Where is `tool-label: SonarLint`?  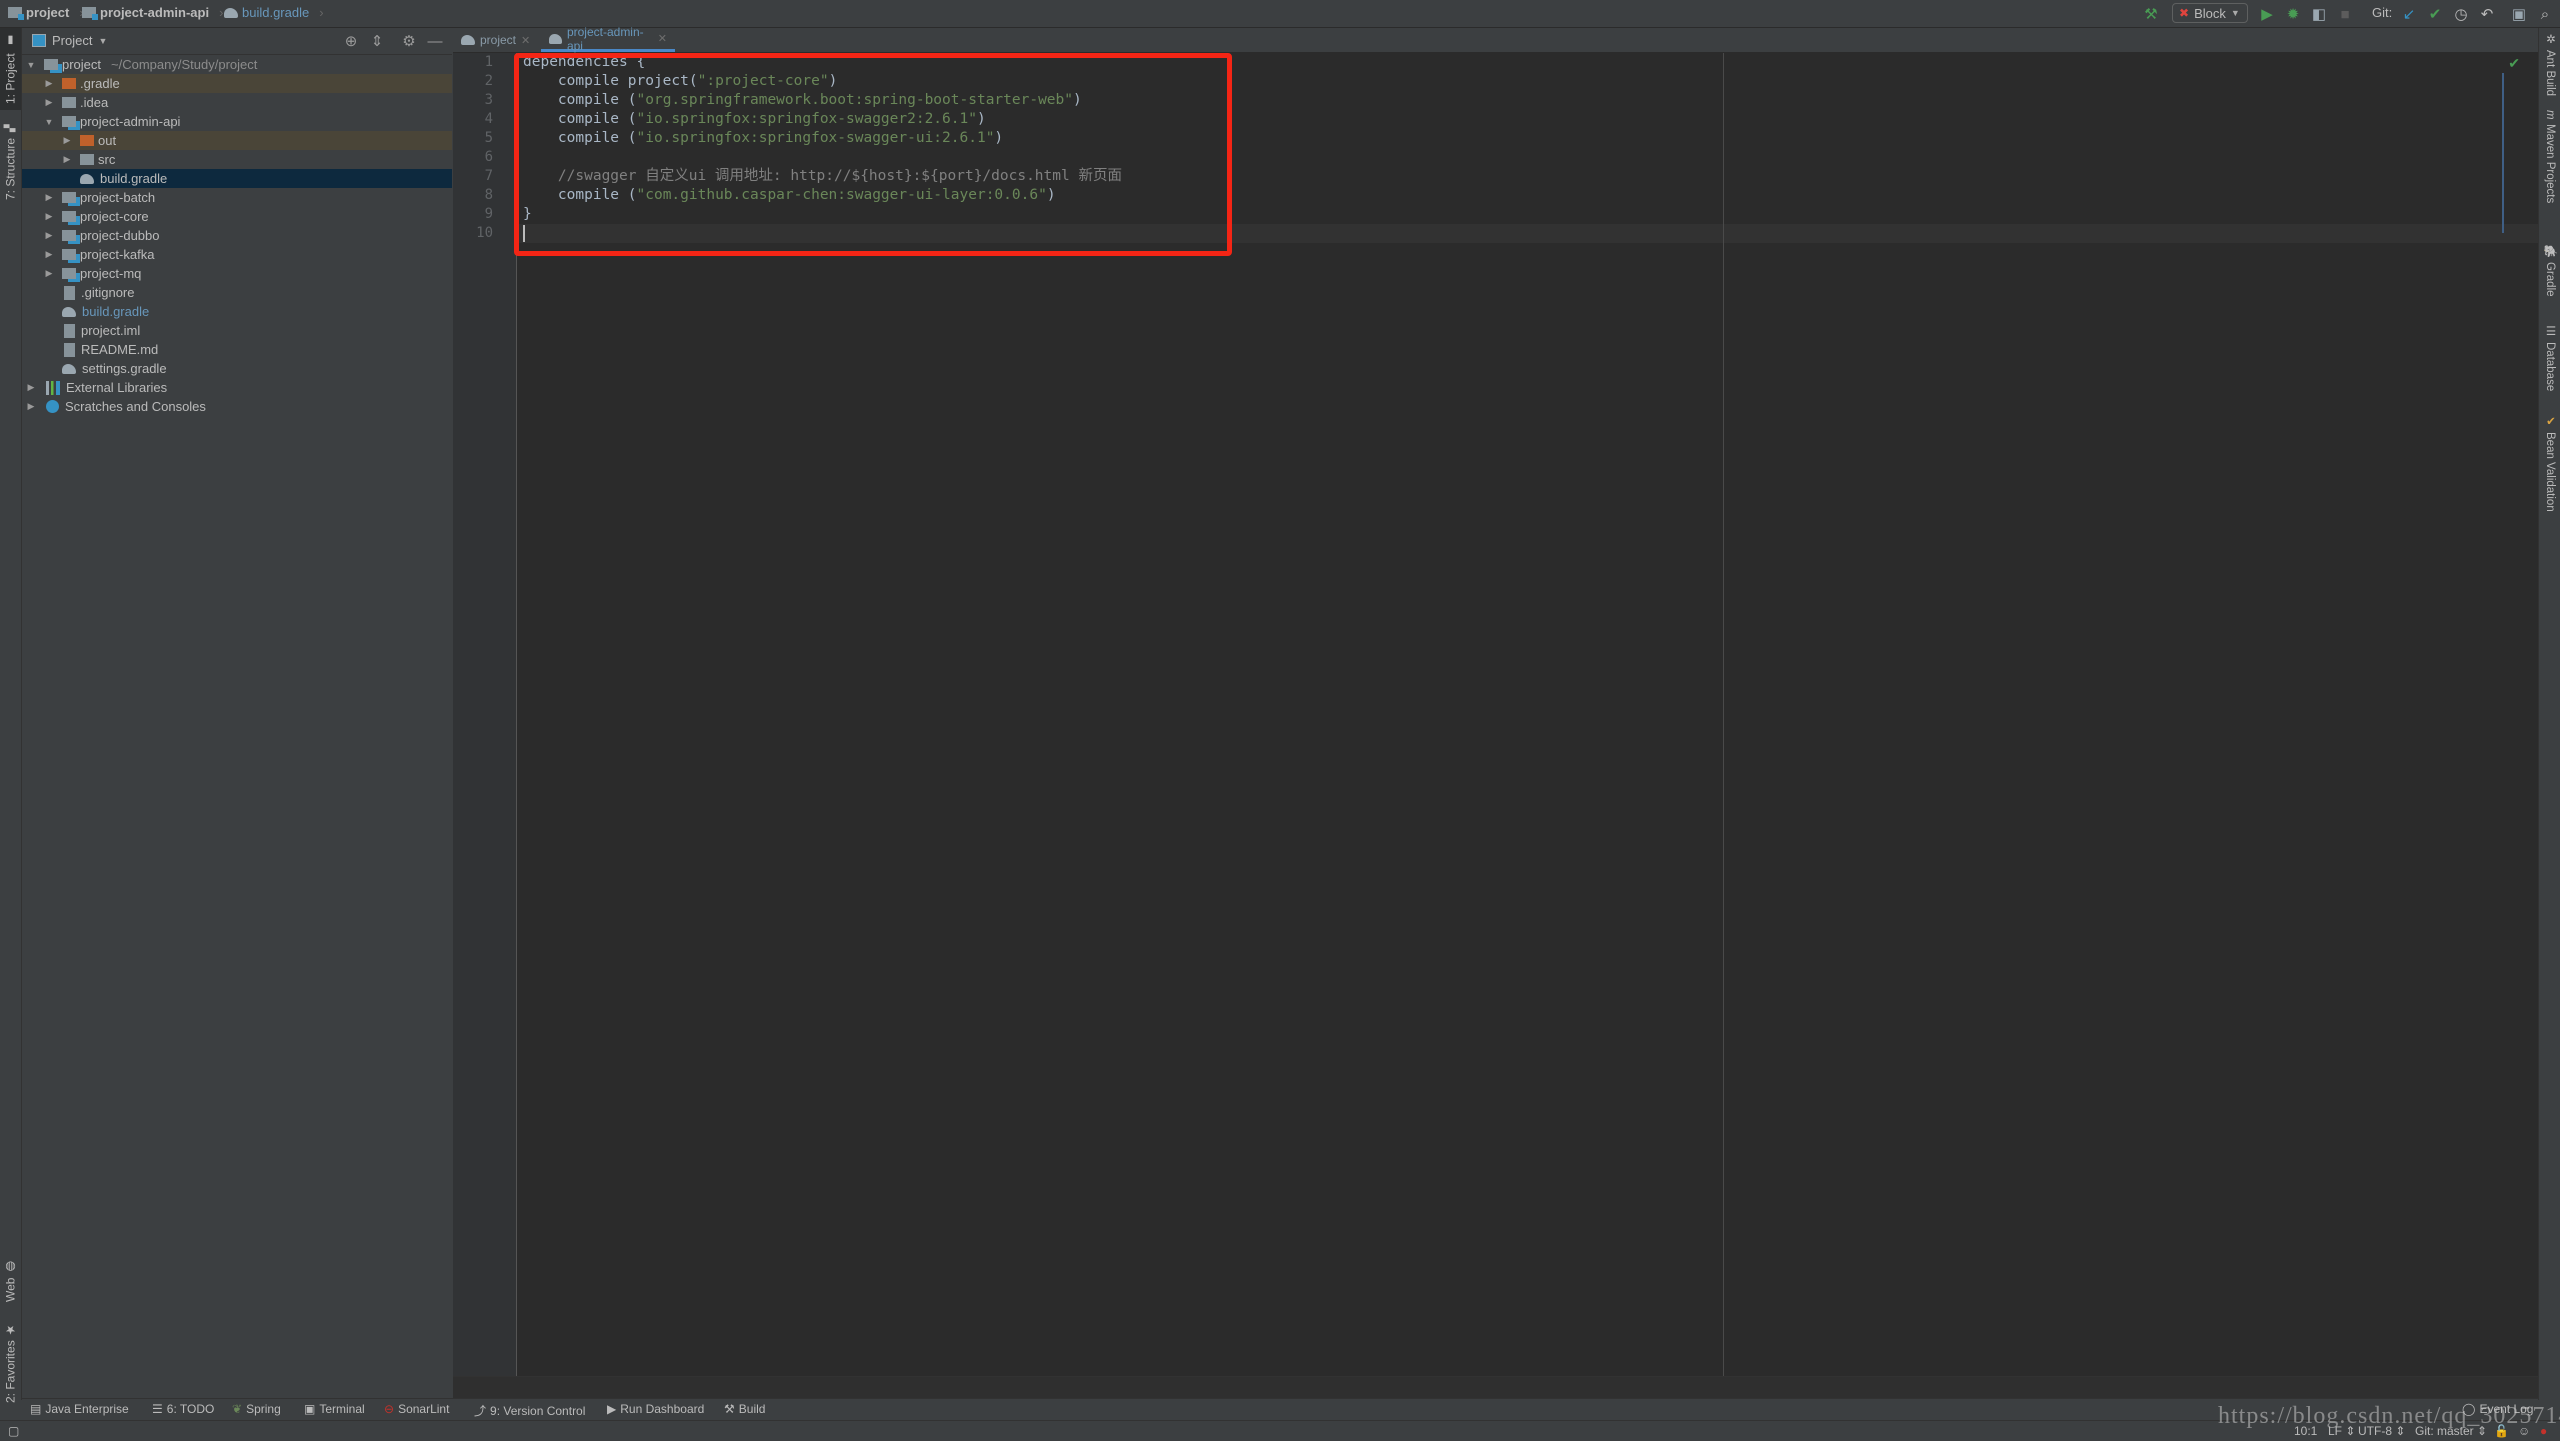 tool-label: SonarLint is located at coordinates (424, 1409).